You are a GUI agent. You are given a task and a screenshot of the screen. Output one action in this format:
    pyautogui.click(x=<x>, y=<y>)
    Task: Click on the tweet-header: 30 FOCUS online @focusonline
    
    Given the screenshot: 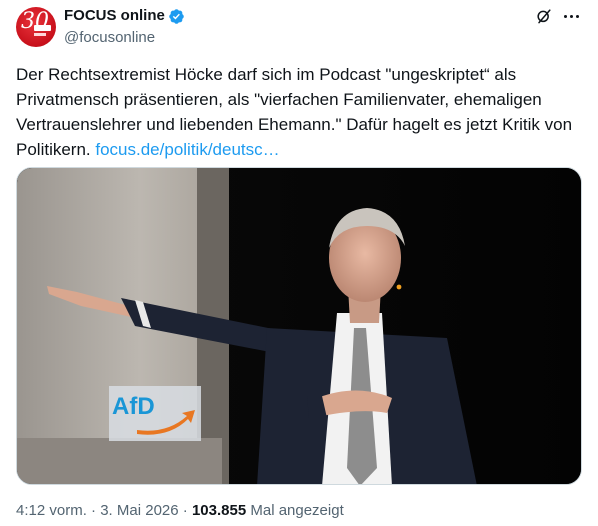 What is the action you would take?
    pyautogui.click(x=299, y=28)
    